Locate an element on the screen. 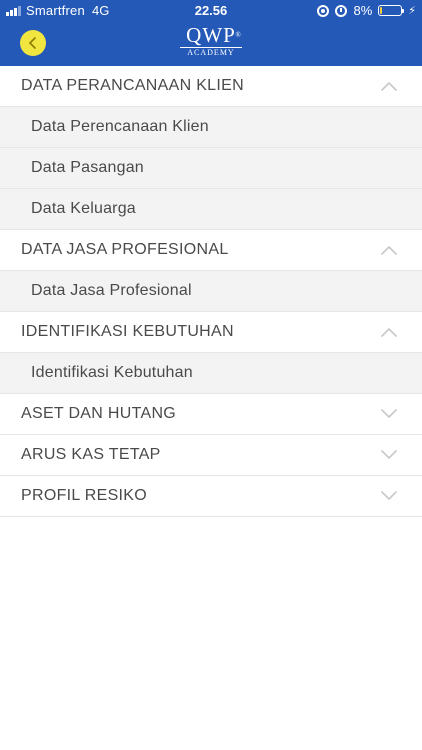  logo-registered-mark: ® is located at coordinates (238, 35).